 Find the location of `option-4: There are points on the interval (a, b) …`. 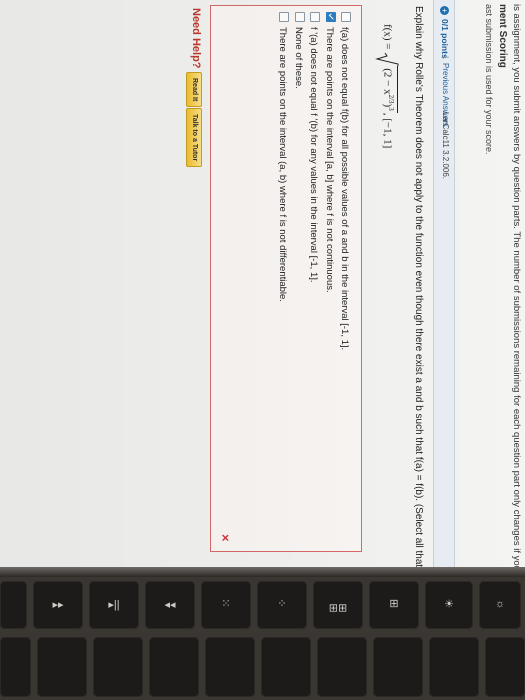

option-4: There are points on the interval (a, b) … is located at coordinates (282, 157).